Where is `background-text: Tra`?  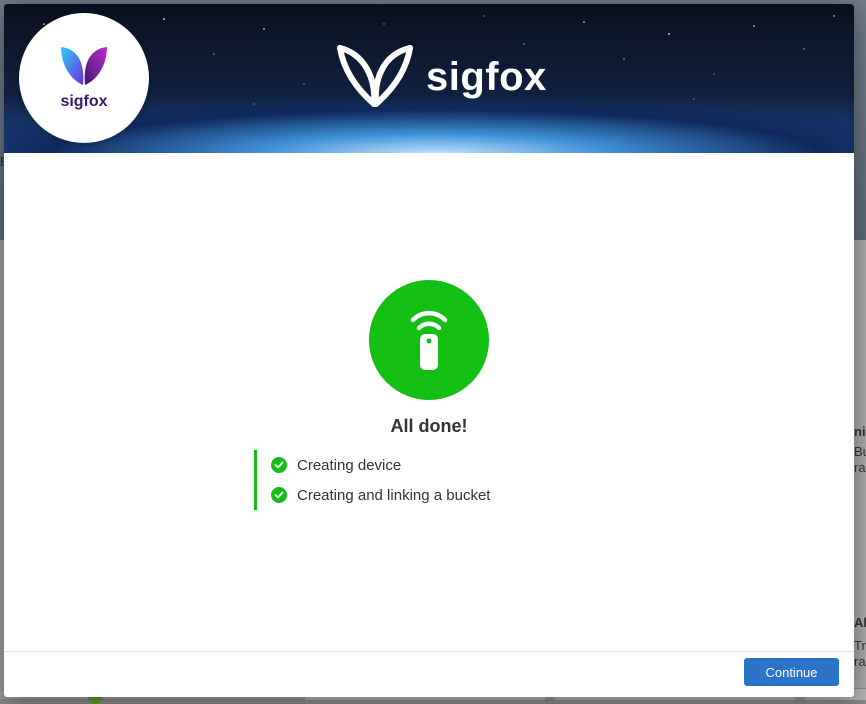 background-text: Tra is located at coordinates (860, 645).